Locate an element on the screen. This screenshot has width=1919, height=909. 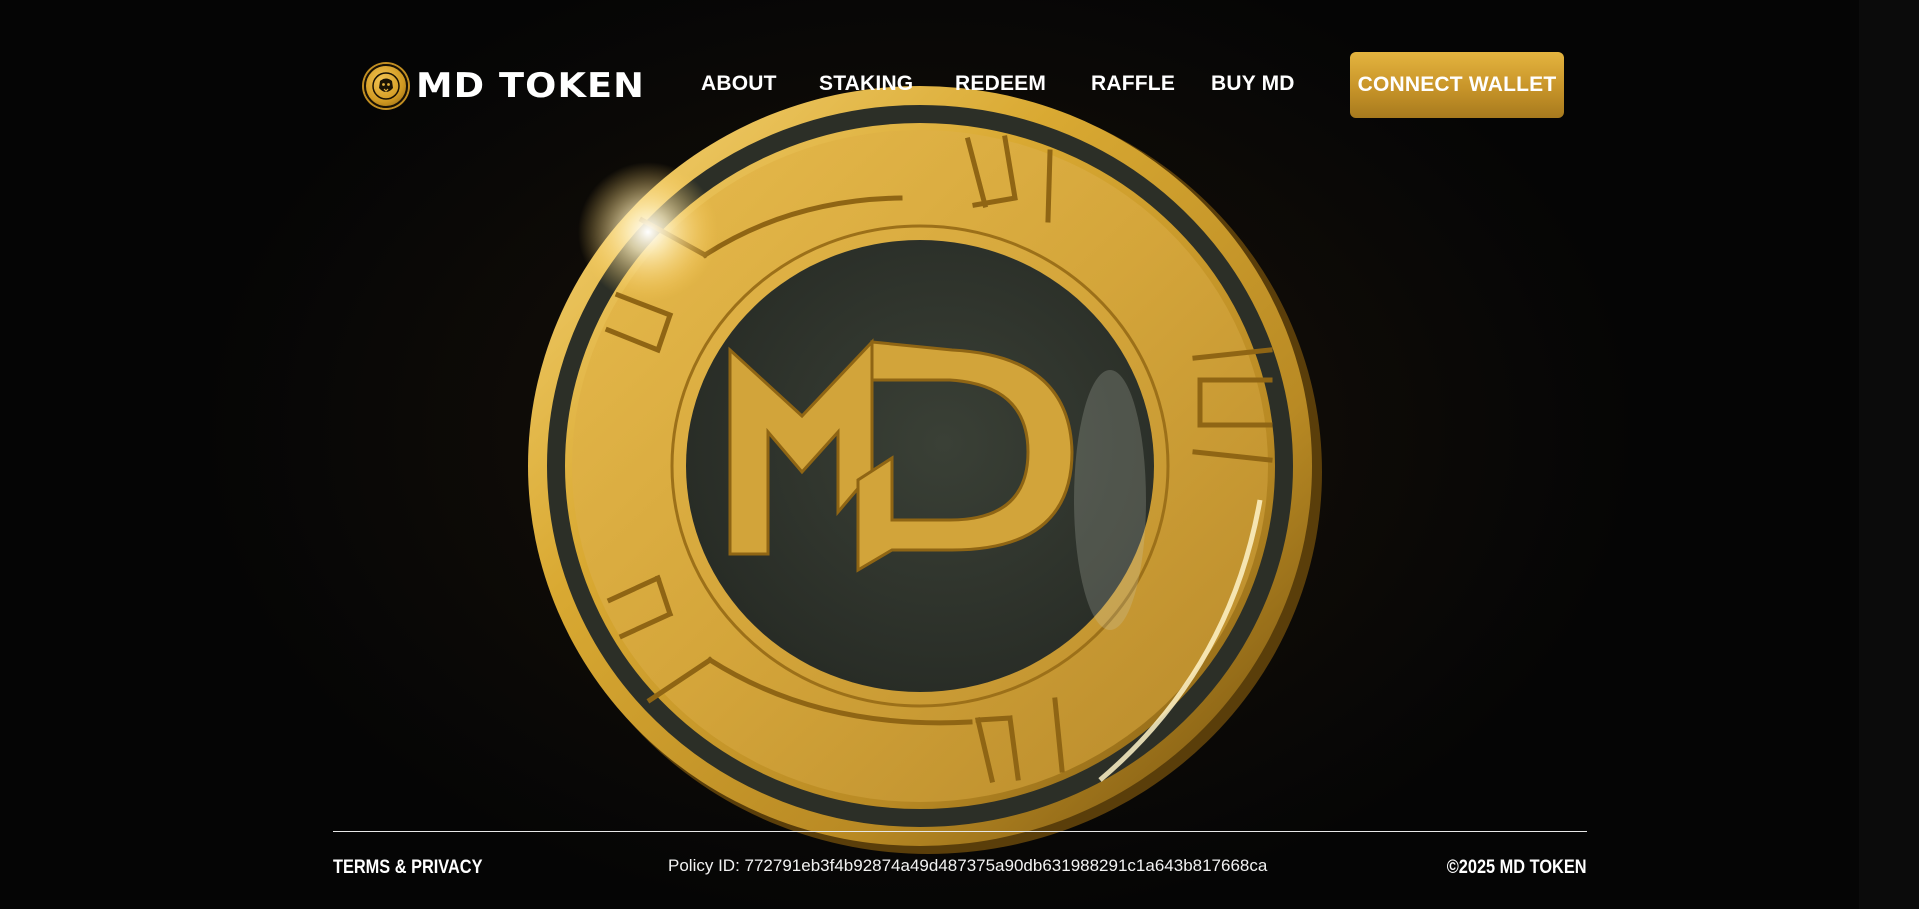
lion-coin-icon is located at coordinates (386, 86).